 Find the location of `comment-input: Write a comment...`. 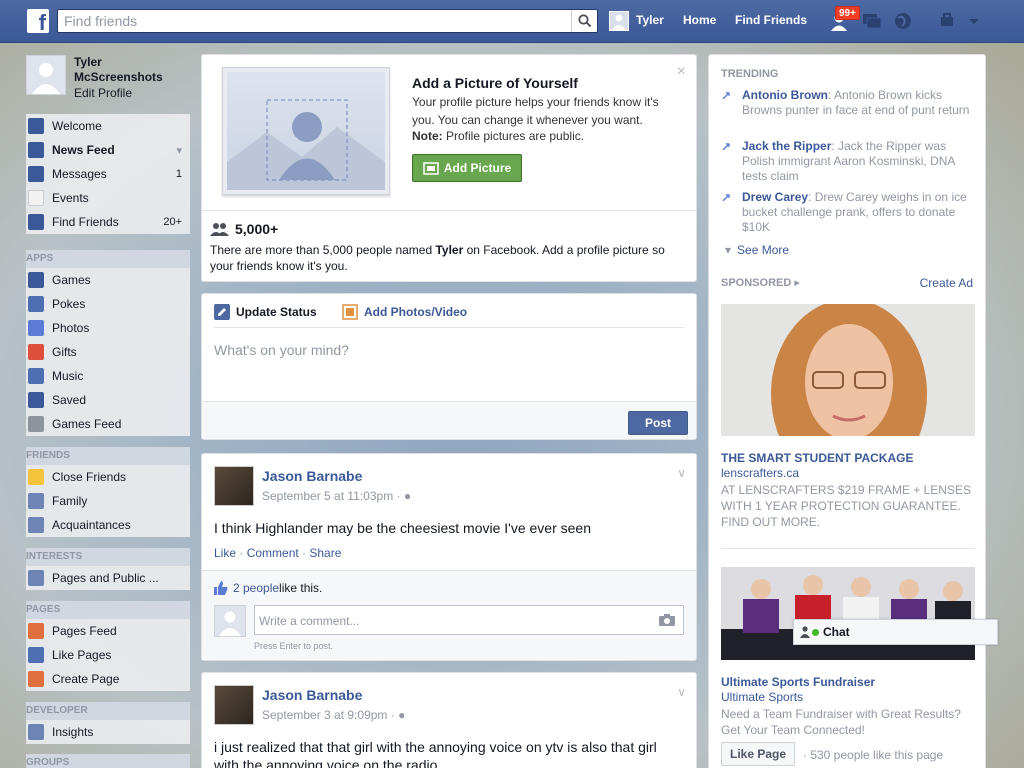

comment-input: Write a comment... is located at coordinates (469, 620).